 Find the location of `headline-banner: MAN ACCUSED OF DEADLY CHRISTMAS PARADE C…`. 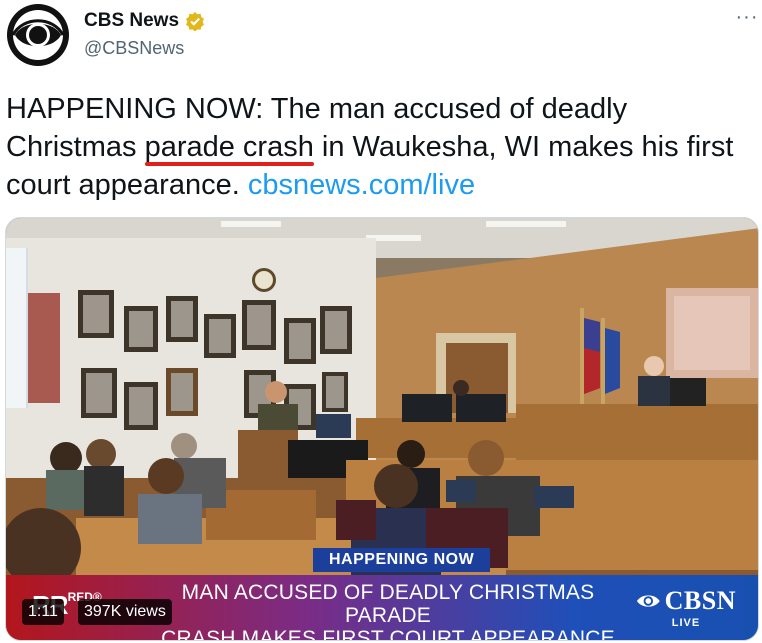

headline-banner: MAN ACCUSED OF DEADLY CHRISTMAS PARADE C… is located at coordinates (388, 611).